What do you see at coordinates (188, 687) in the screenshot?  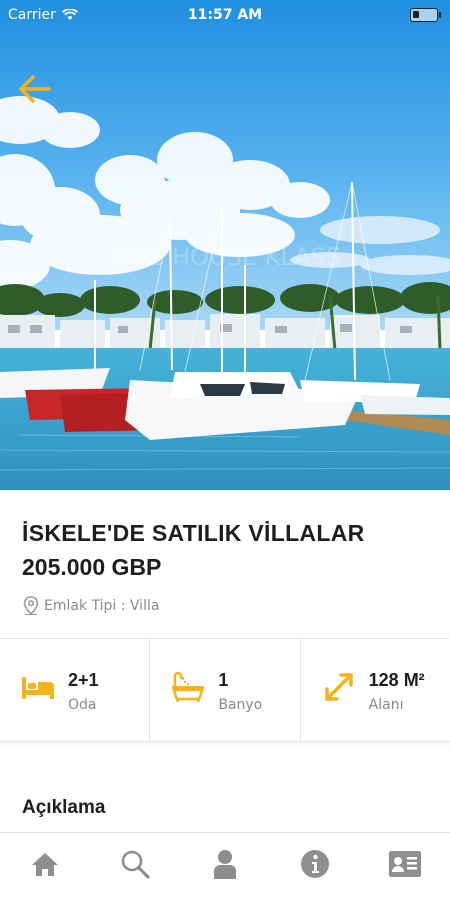 I see `bathtub-icon` at bounding box center [188, 687].